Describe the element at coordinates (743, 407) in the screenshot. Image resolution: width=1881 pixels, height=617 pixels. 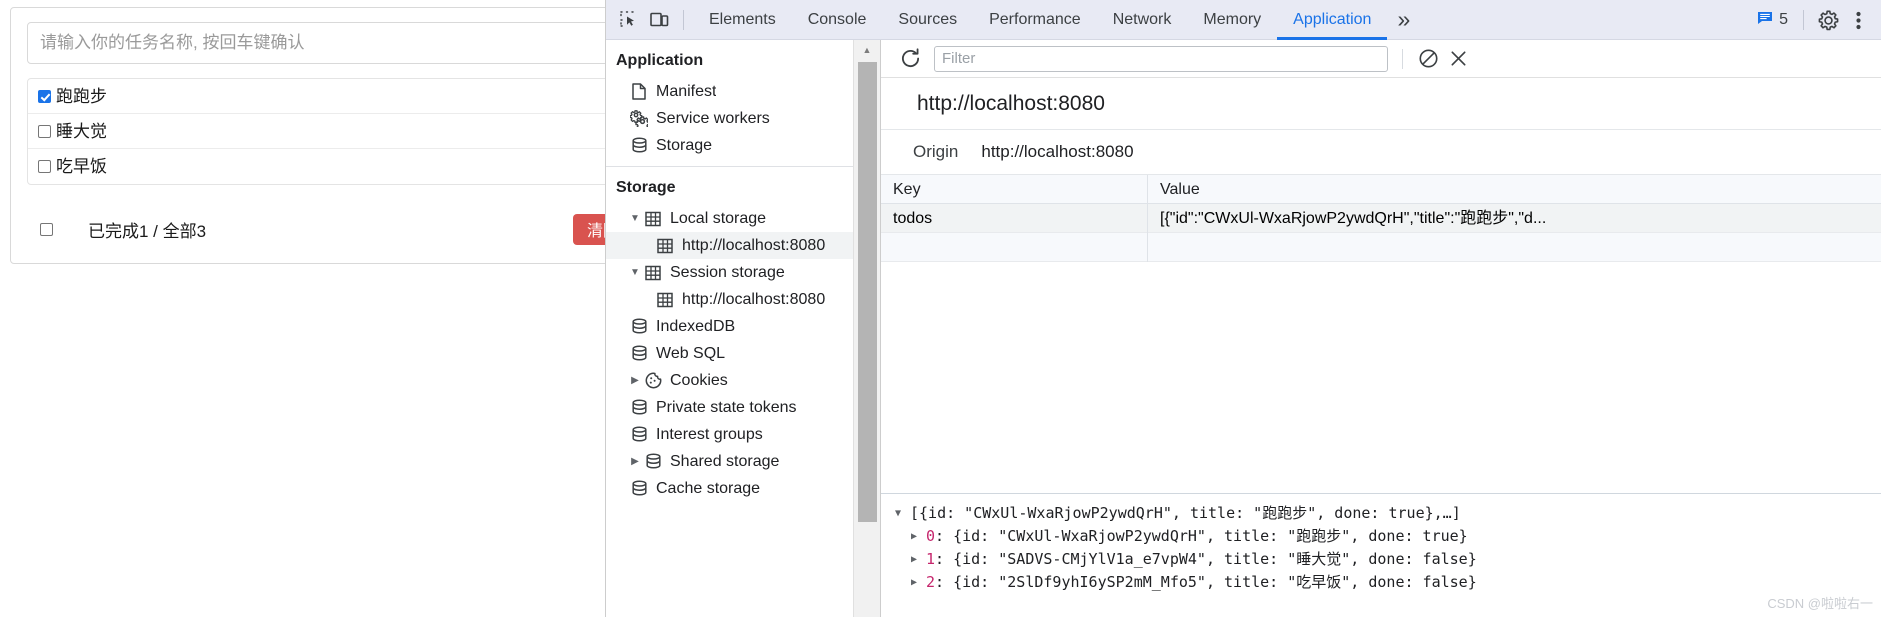
I see `sidebar-item-private-state-tokens: Private state tokens` at that location.